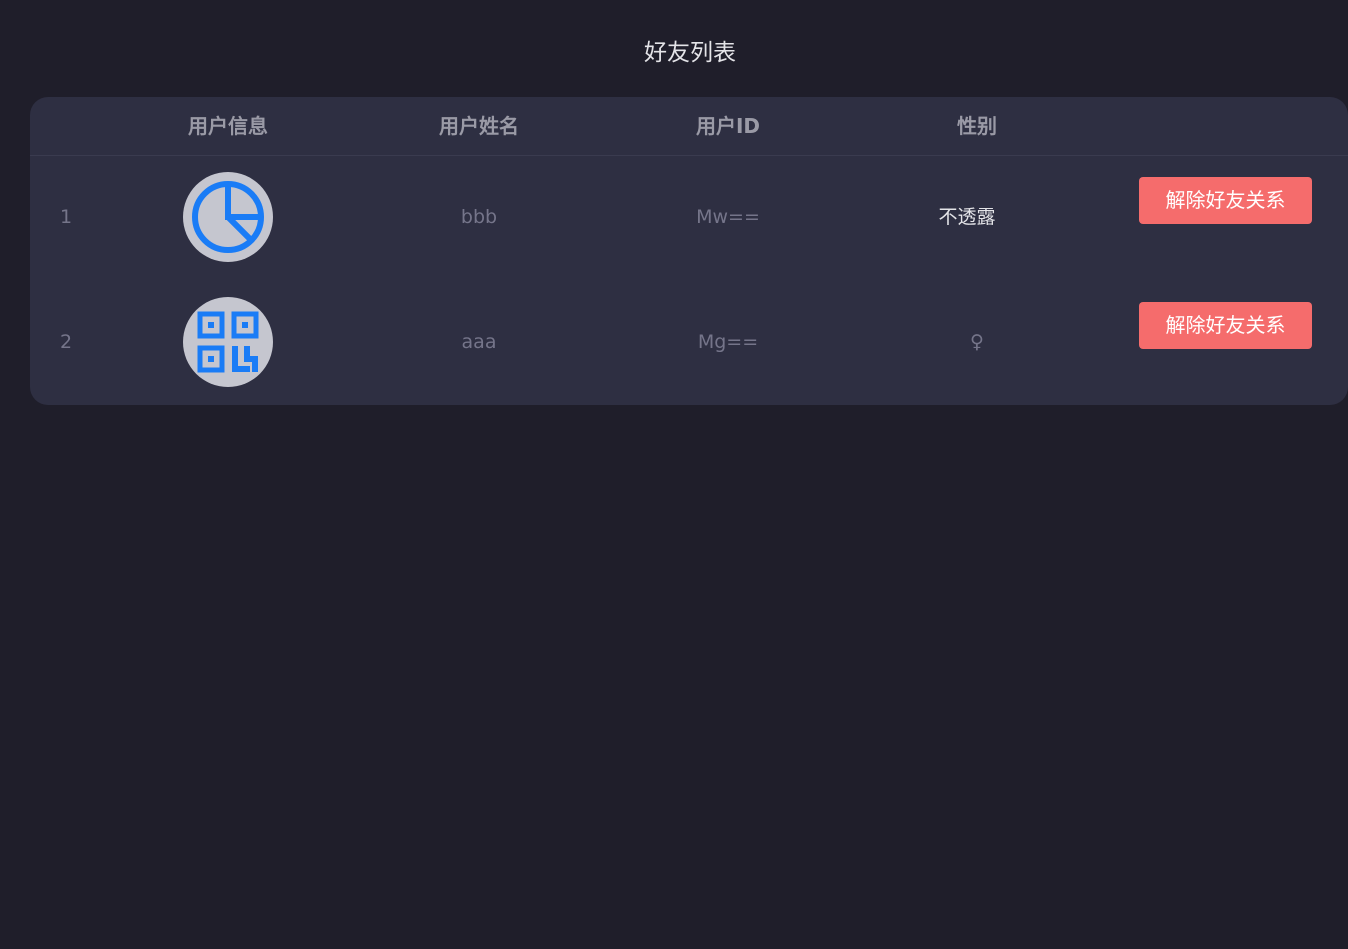 The height and width of the screenshot is (949, 1348). I want to click on gender: 不透露, so click(967, 217).